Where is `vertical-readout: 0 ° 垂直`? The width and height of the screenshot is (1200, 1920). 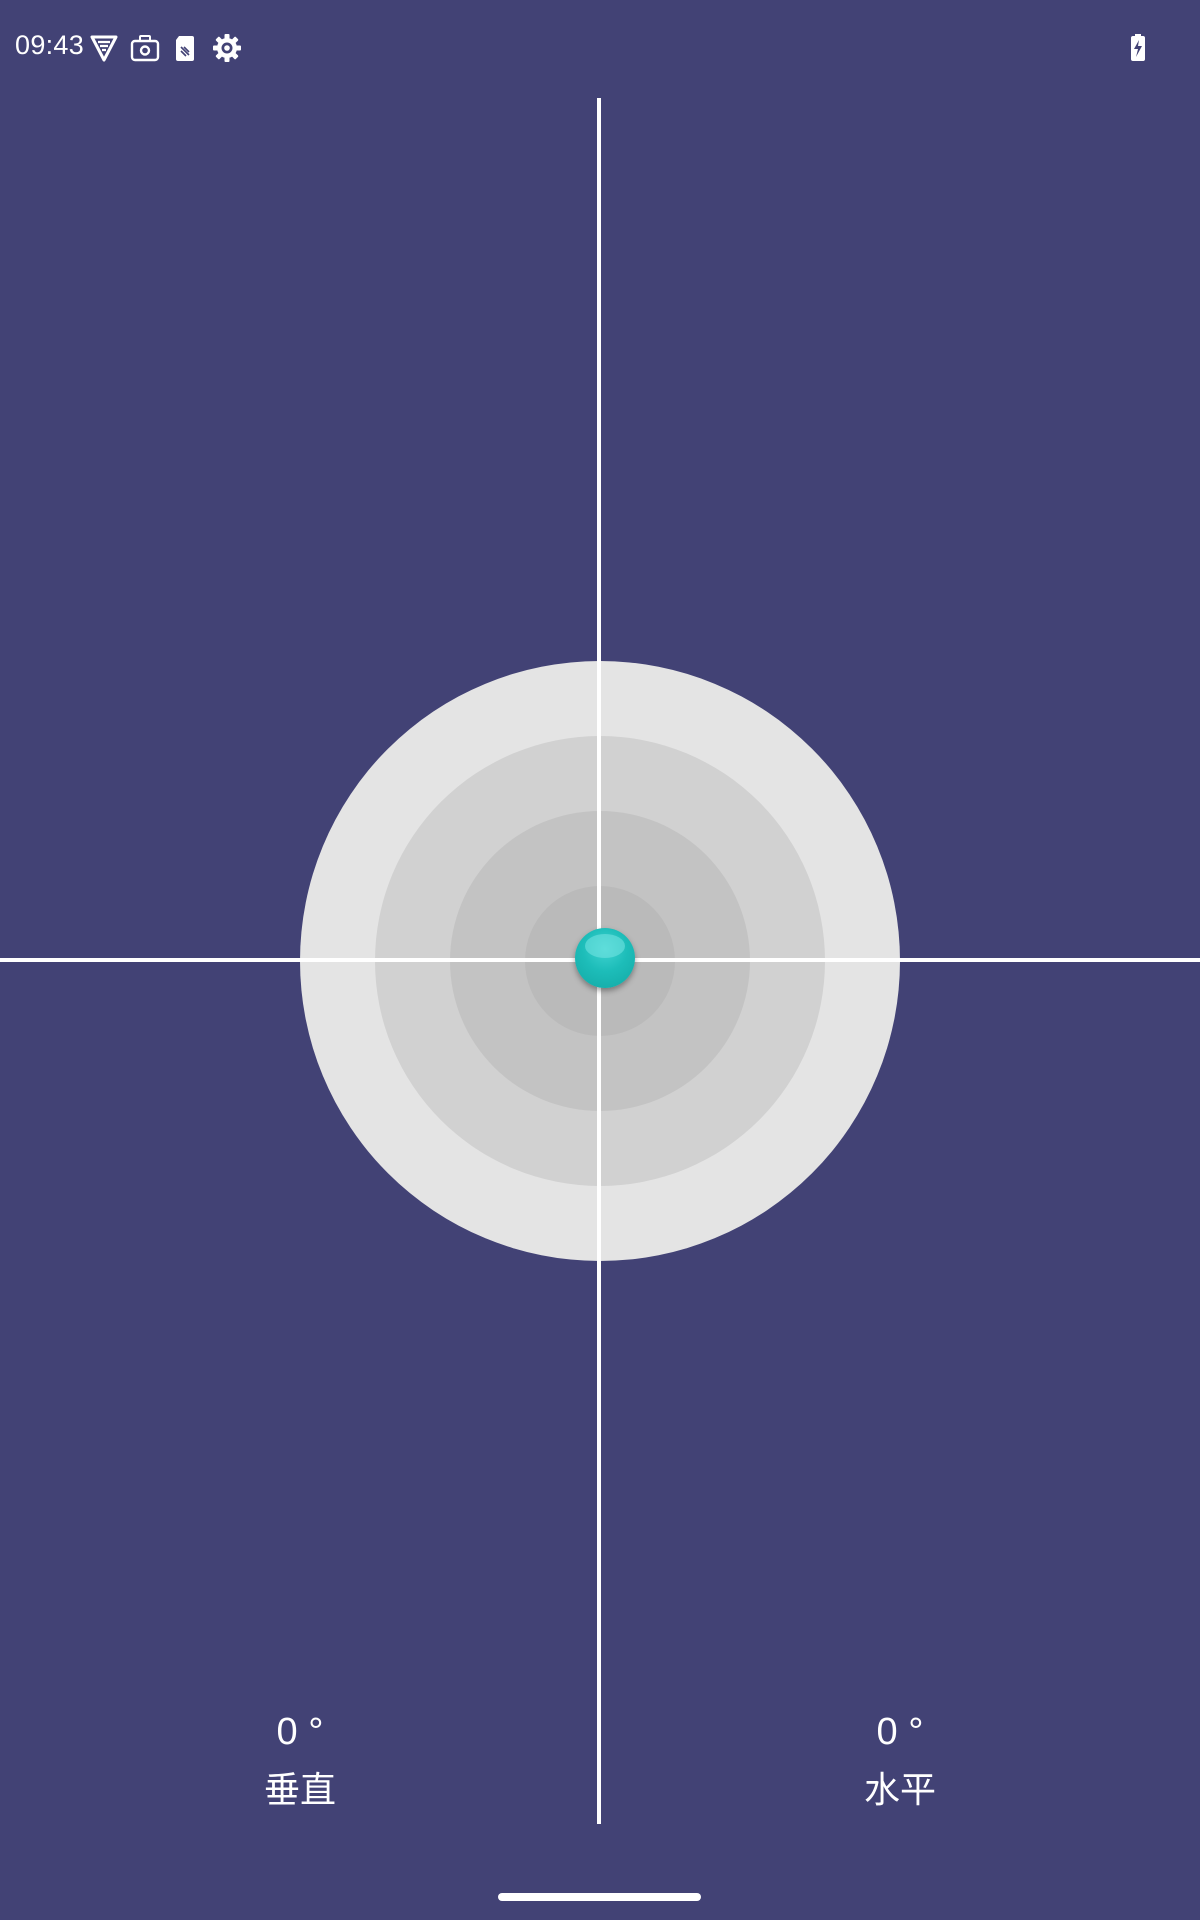
vertical-readout: 0 ° 垂直 is located at coordinates (300, 1761).